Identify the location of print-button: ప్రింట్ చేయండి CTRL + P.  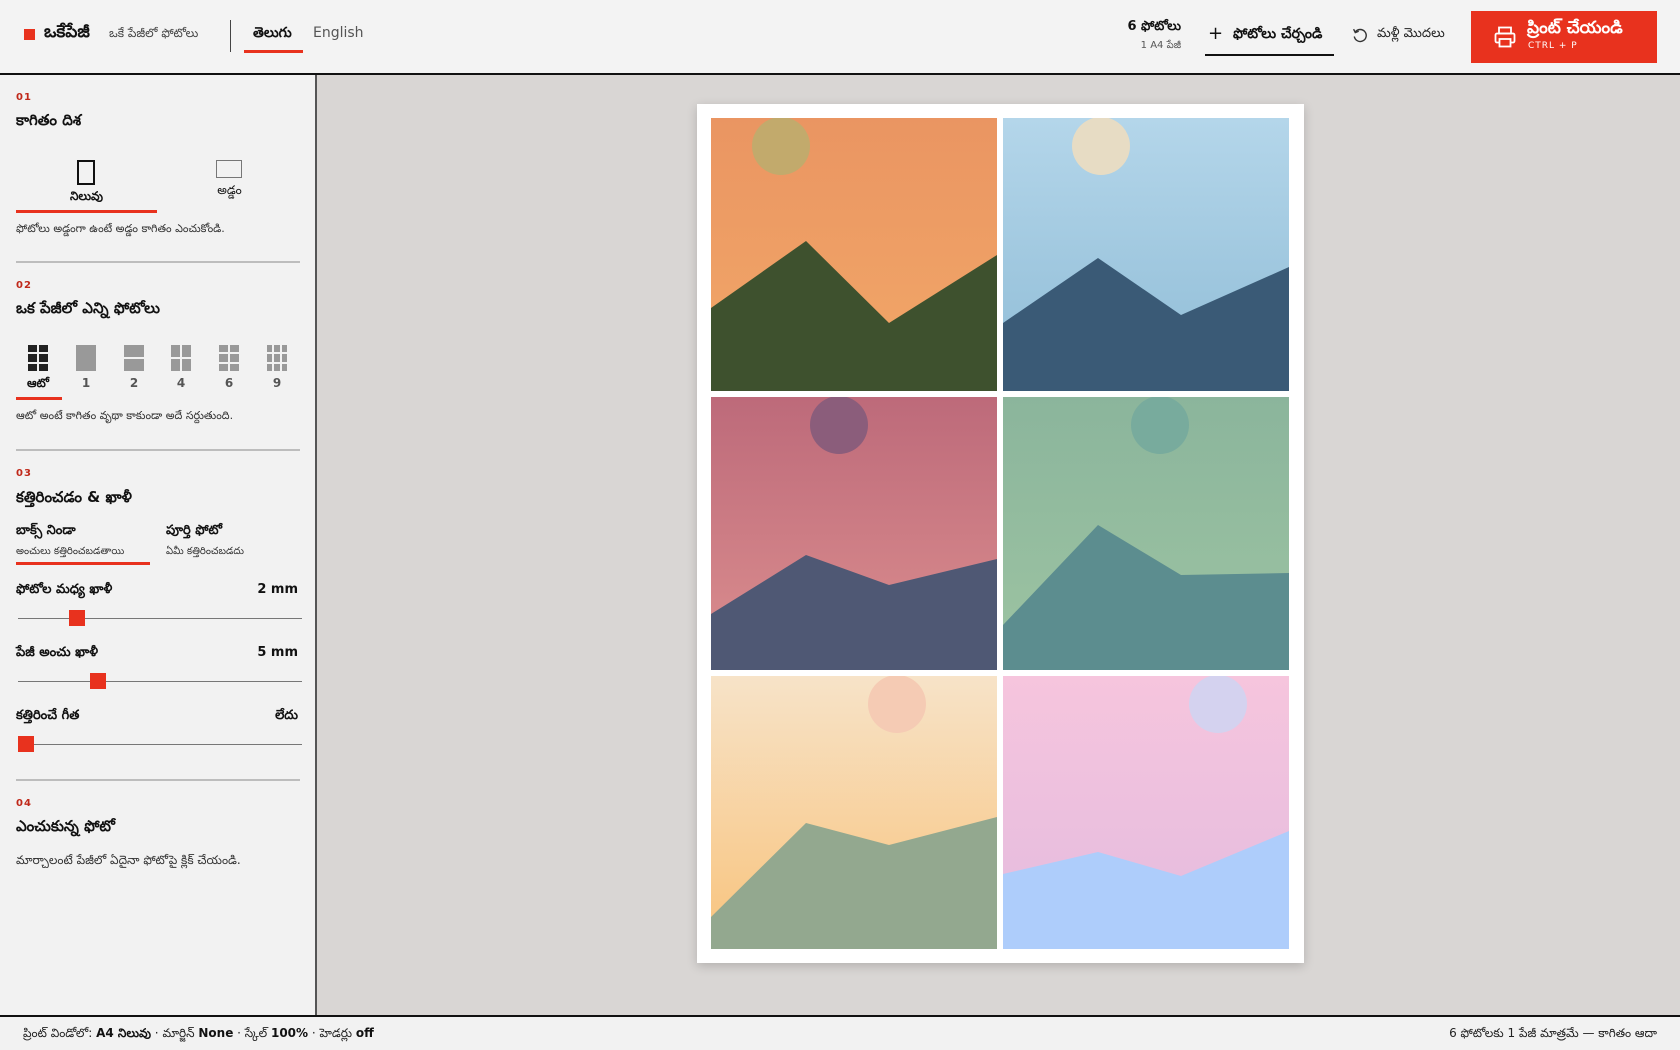
(1564, 37).